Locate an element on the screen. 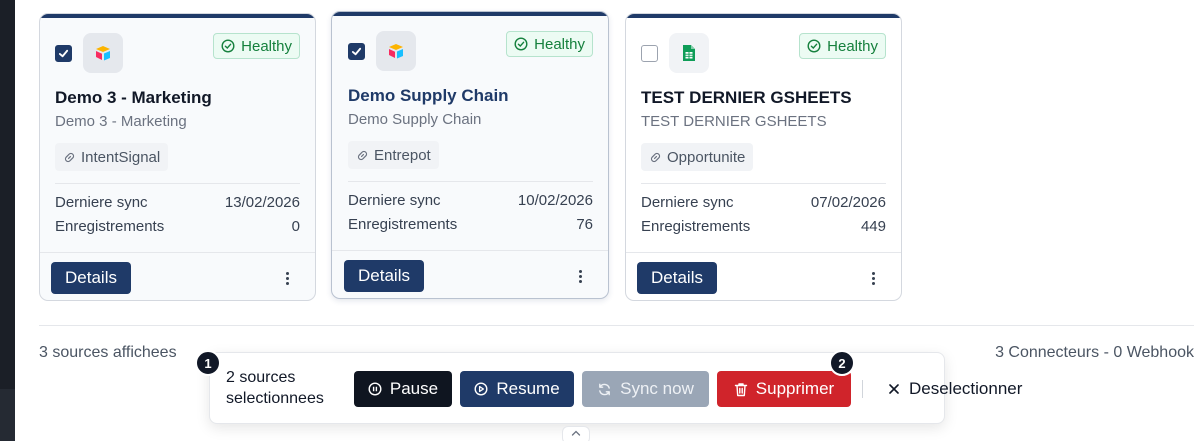  resume-button: Resume is located at coordinates (517, 389).